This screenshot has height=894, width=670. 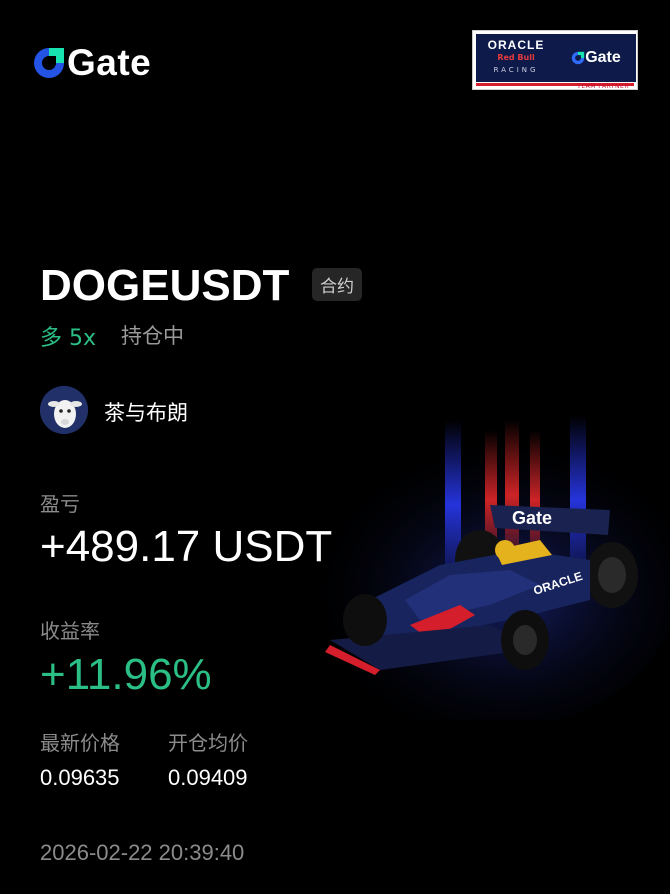 I want to click on racing-text: RACING, so click(x=516, y=70).